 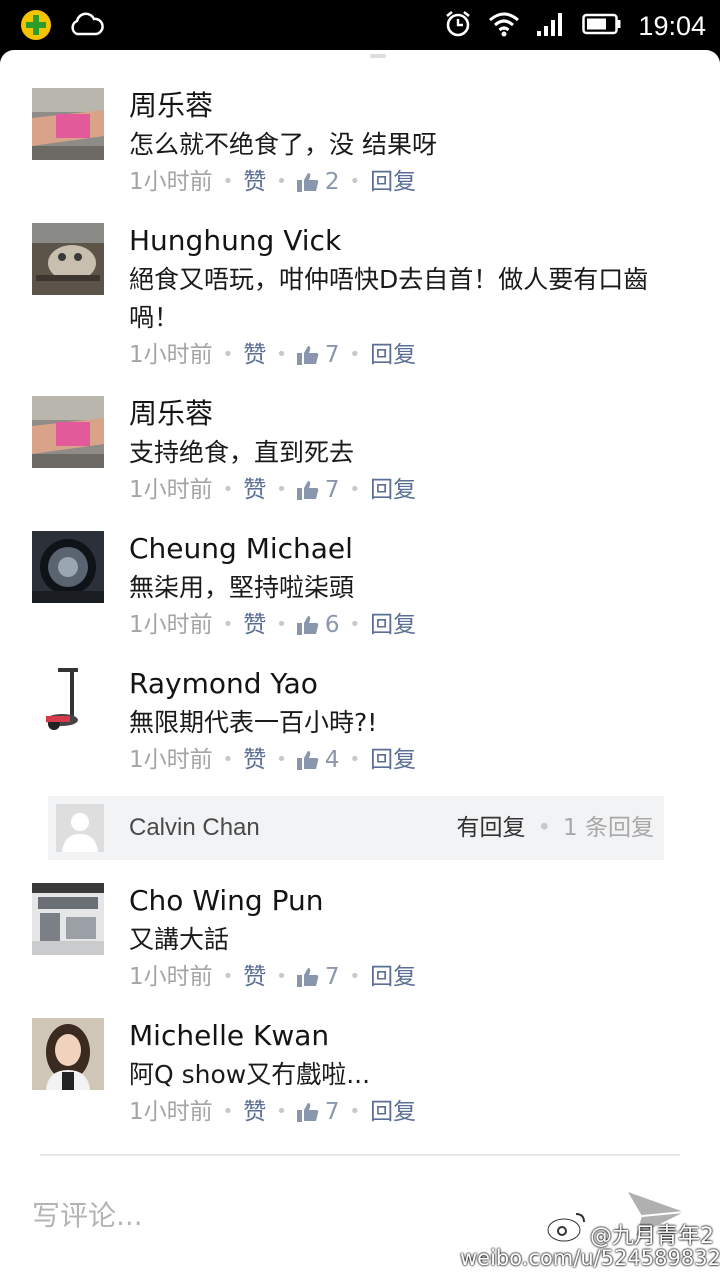 I want to click on has-reply-label: 有回复, so click(x=491, y=828).